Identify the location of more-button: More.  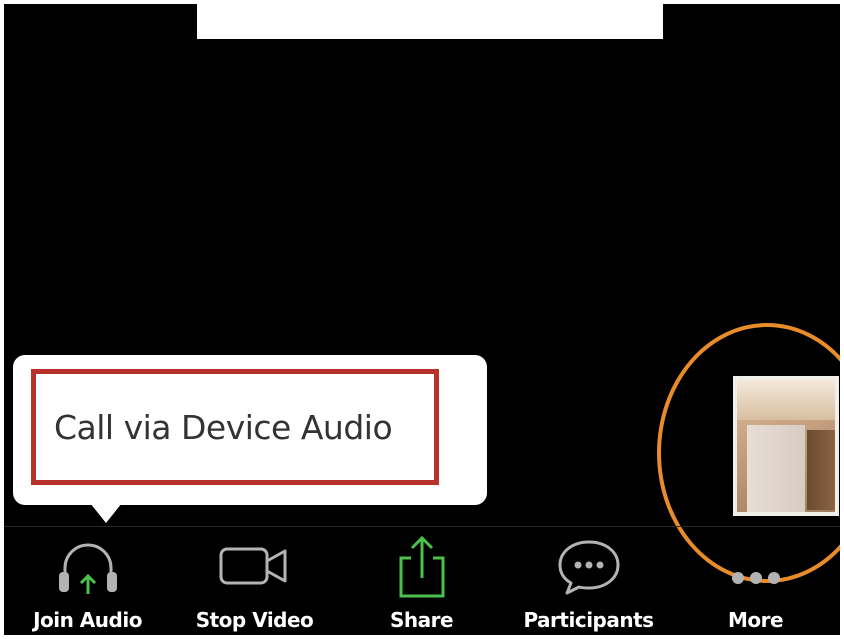
(755, 581).